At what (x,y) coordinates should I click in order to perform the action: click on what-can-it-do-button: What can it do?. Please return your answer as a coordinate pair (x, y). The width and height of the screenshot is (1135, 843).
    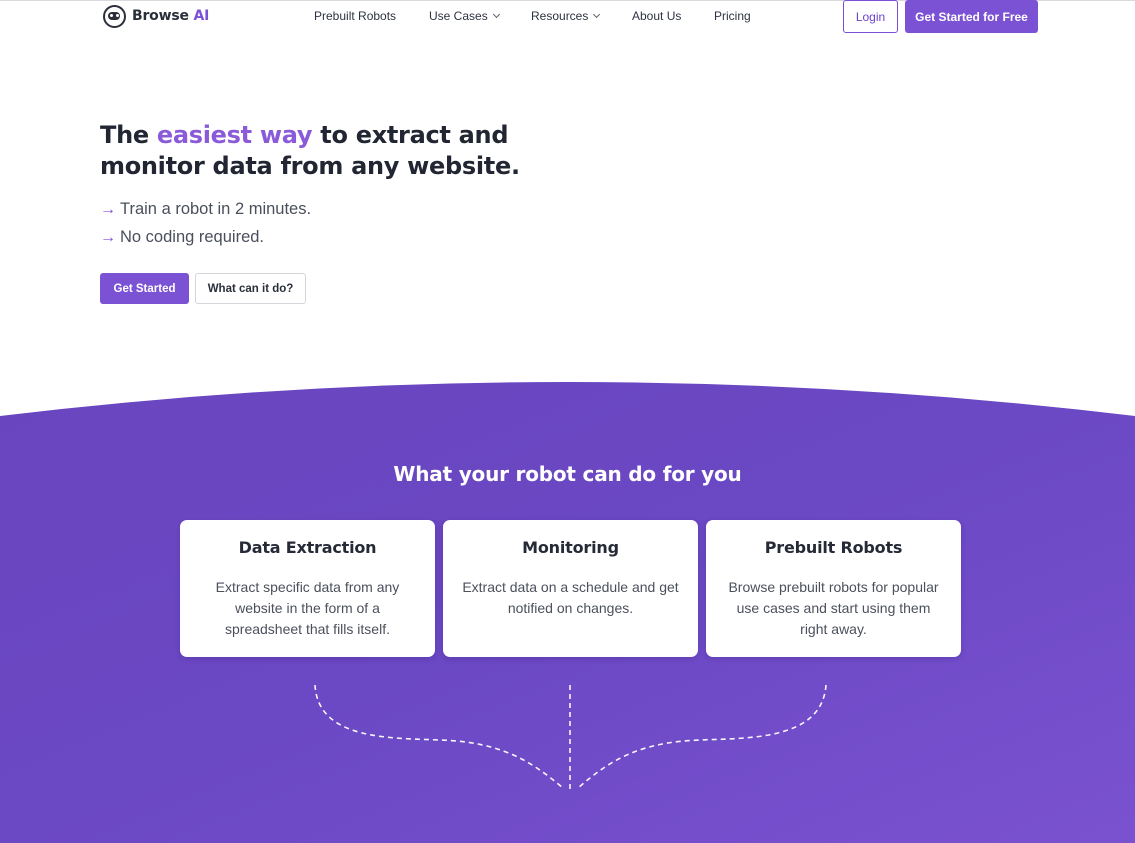
    Looking at the image, I should click on (250, 288).